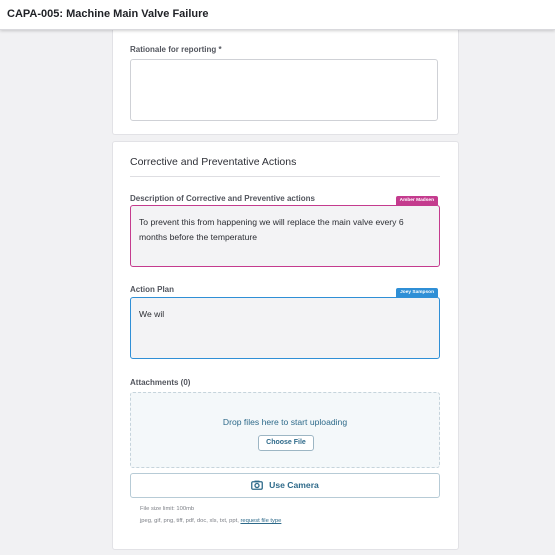 The height and width of the screenshot is (555, 555). I want to click on section-divider, so click(285, 176).